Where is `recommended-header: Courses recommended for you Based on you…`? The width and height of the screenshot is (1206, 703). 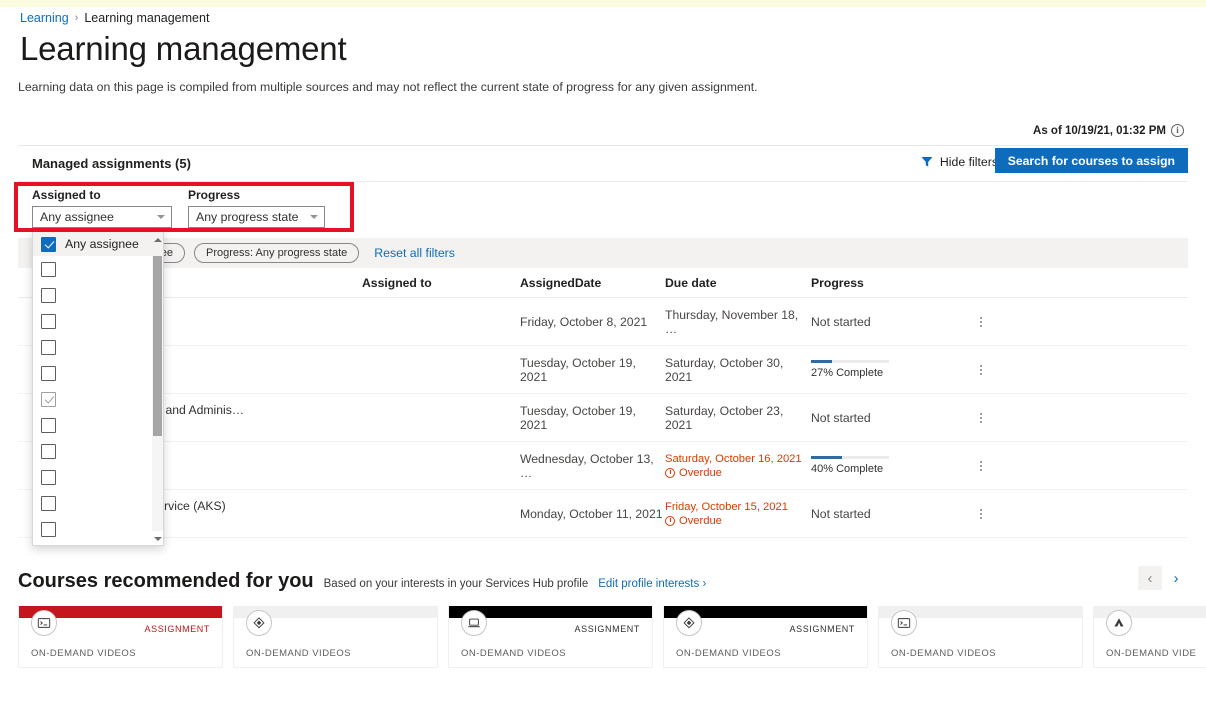
recommended-header: Courses recommended for you Based on you… is located at coordinates (603, 579).